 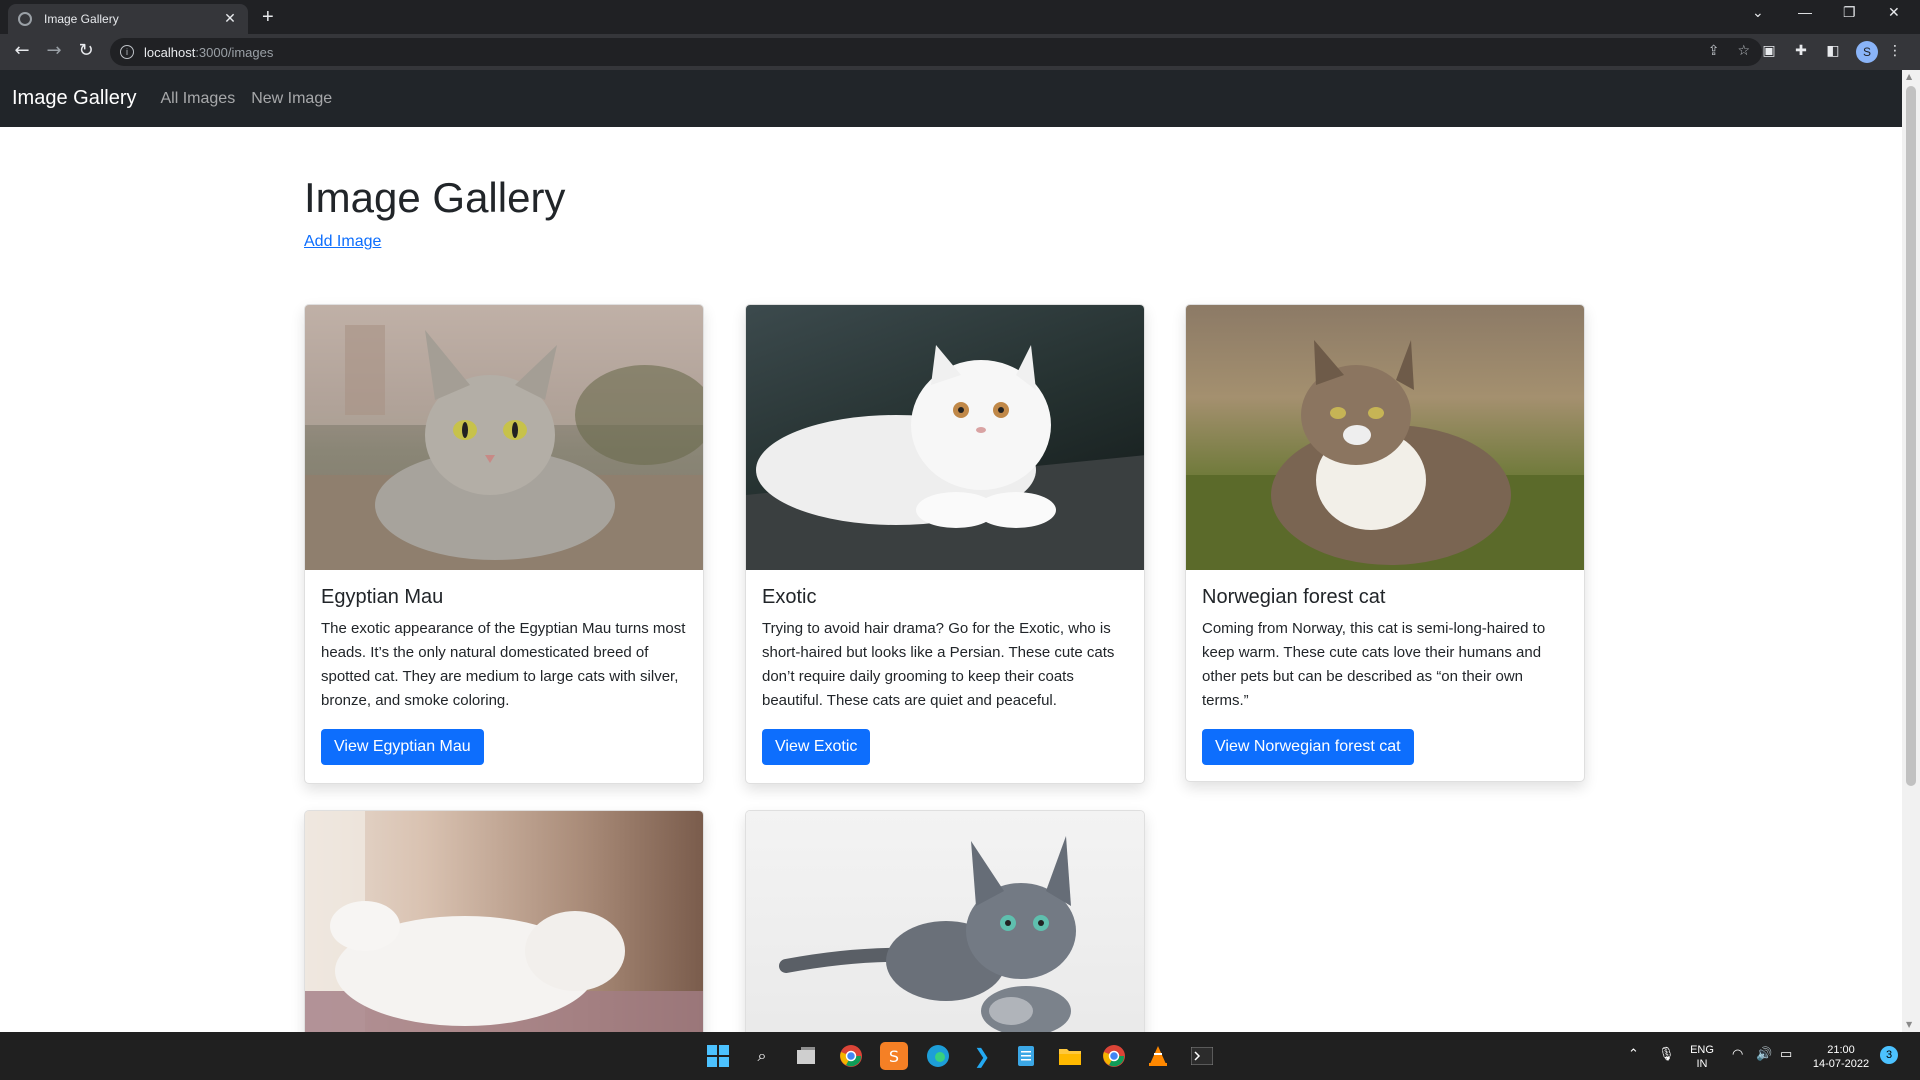 What do you see at coordinates (504, 437) in the screenshot?
I see `cat-image-egyptian-mau` at bounding box center [504, 437].